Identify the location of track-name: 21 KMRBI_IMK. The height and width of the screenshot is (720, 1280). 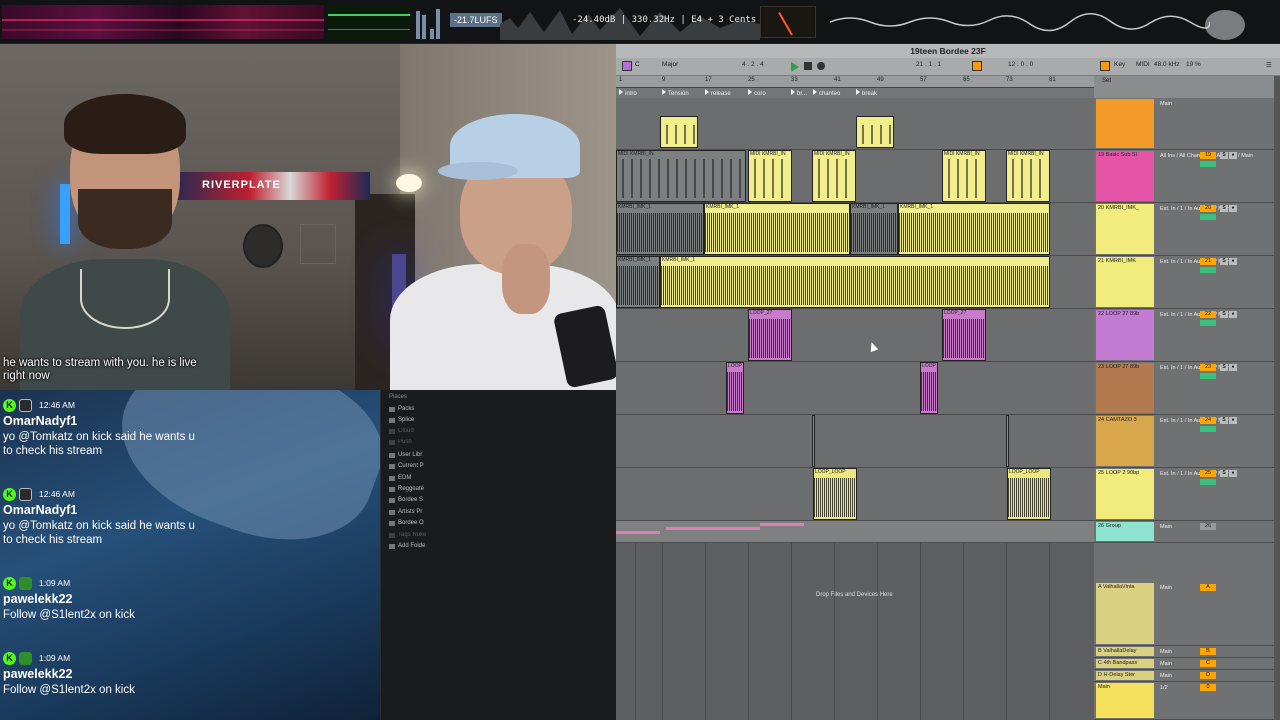
(1117, 261).